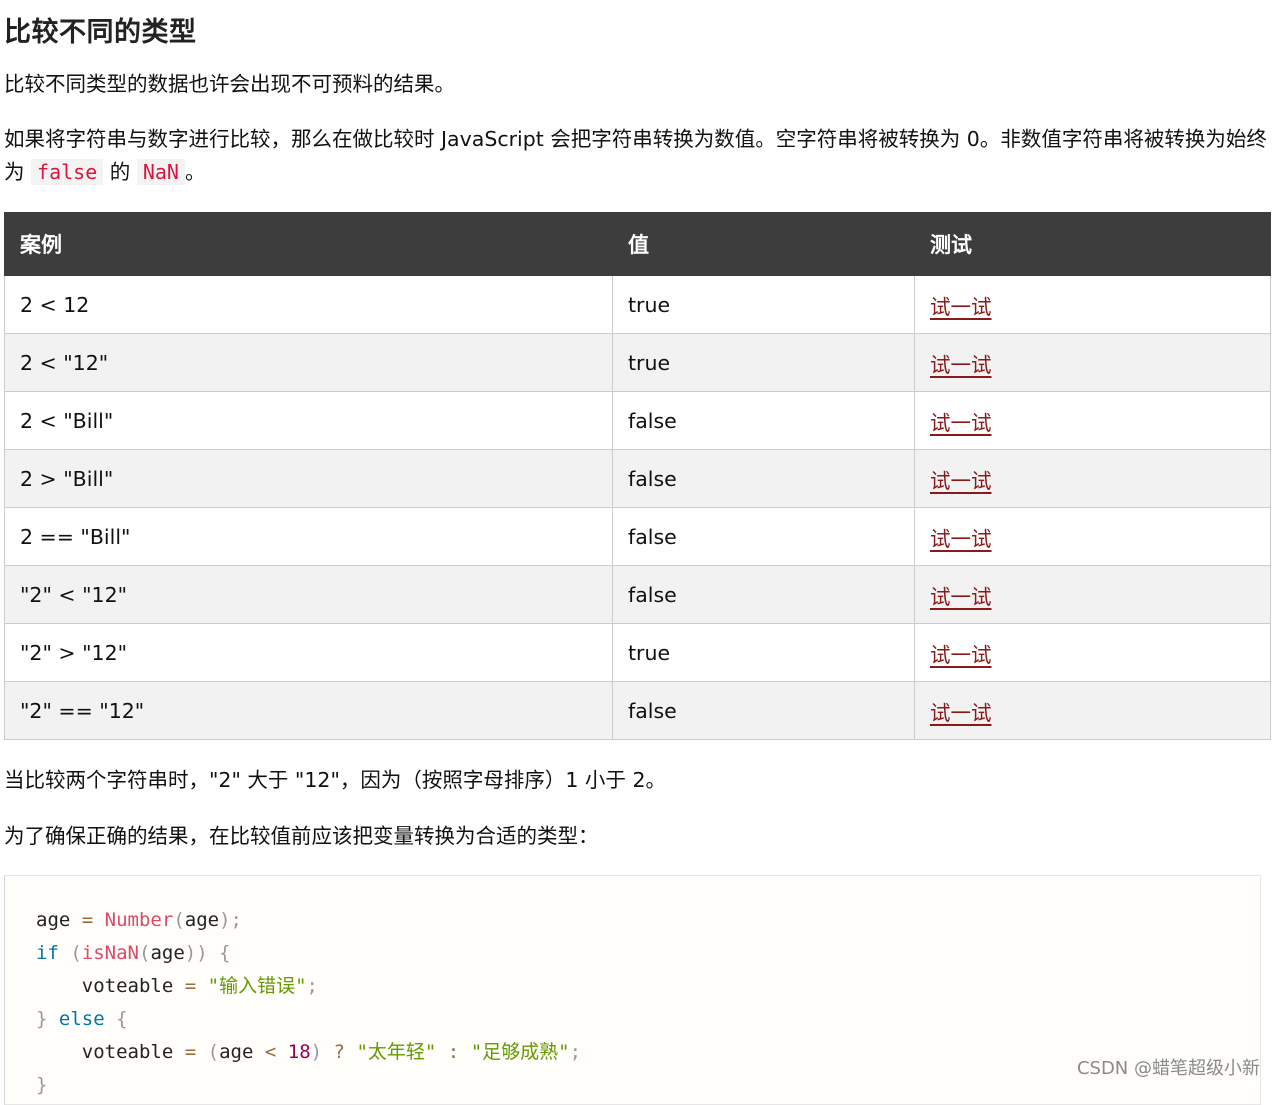 This screenshot has height=1105, width=1274. I want to click on case-cell: "2" < "12", so click(308, 594).